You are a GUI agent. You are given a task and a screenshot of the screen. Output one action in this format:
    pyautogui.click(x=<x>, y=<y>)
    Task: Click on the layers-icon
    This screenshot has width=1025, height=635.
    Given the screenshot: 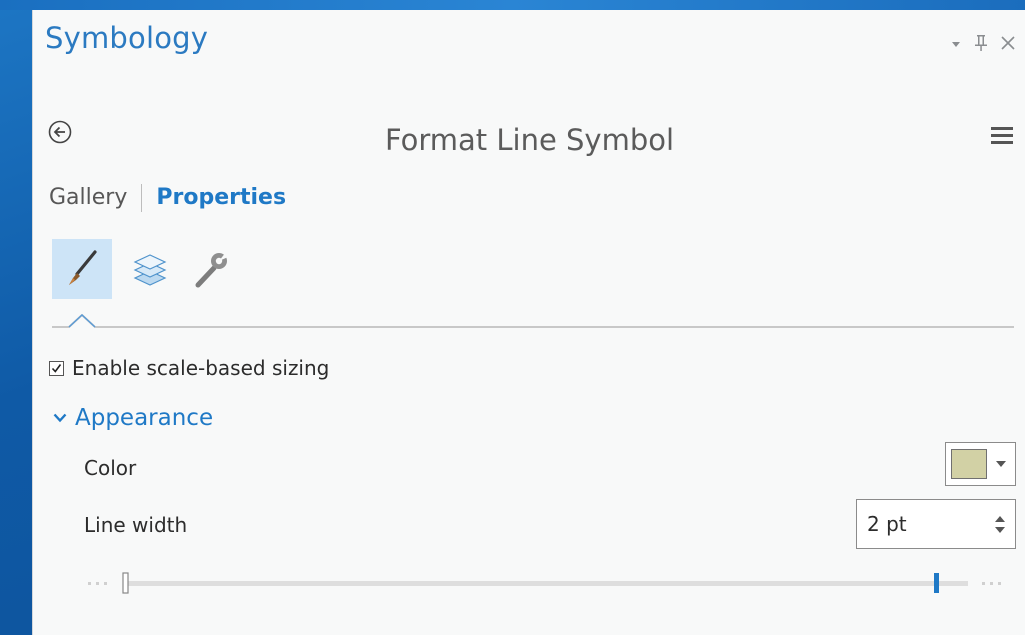 What is the action you would take?
    pyautogui.click(x=150, y=270)
    